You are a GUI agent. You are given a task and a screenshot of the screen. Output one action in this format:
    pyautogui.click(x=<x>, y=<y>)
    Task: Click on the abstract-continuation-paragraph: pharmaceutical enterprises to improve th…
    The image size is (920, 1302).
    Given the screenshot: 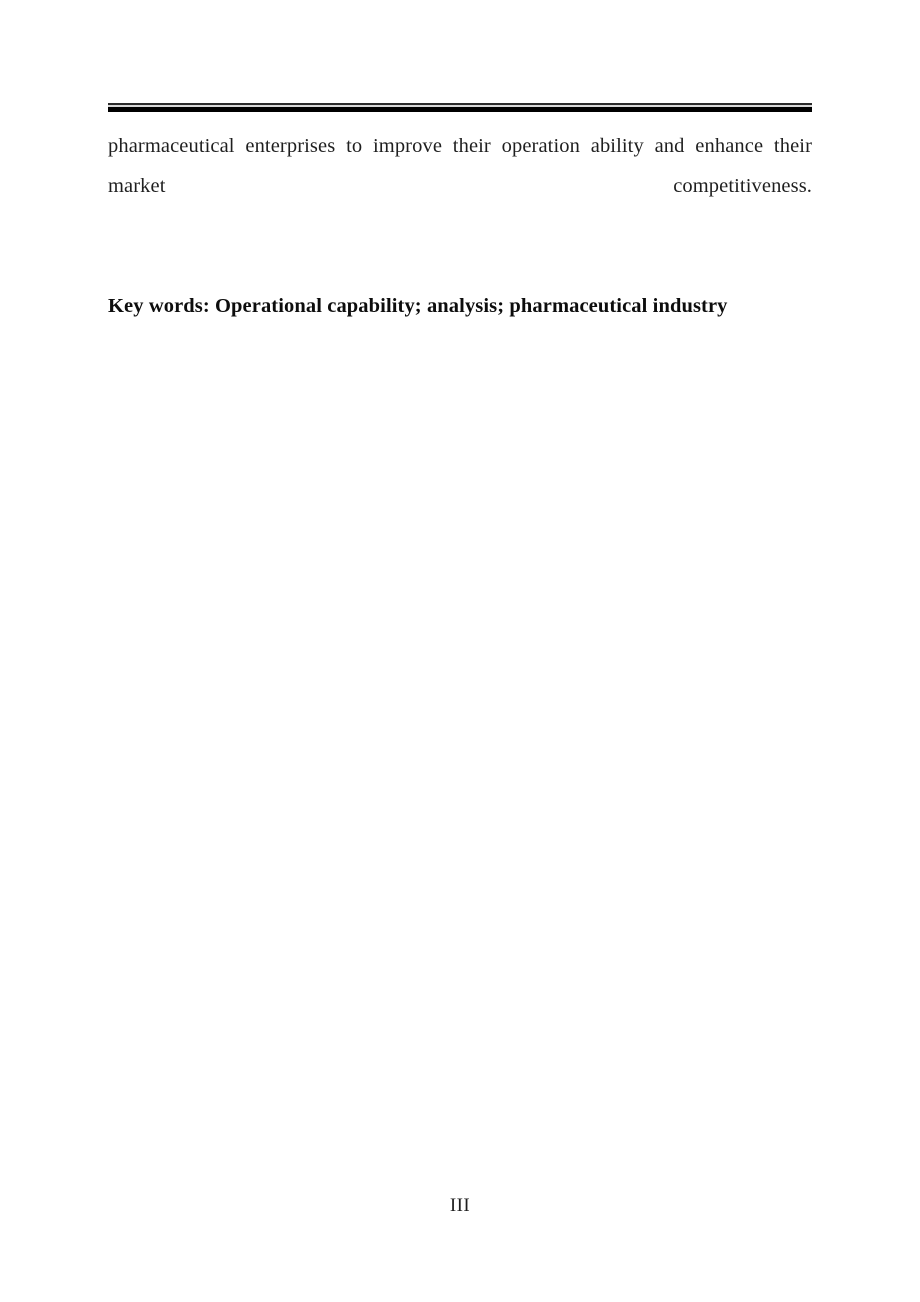 What is the action you would take?
    pyautogui.click(x=460, y=166)
    